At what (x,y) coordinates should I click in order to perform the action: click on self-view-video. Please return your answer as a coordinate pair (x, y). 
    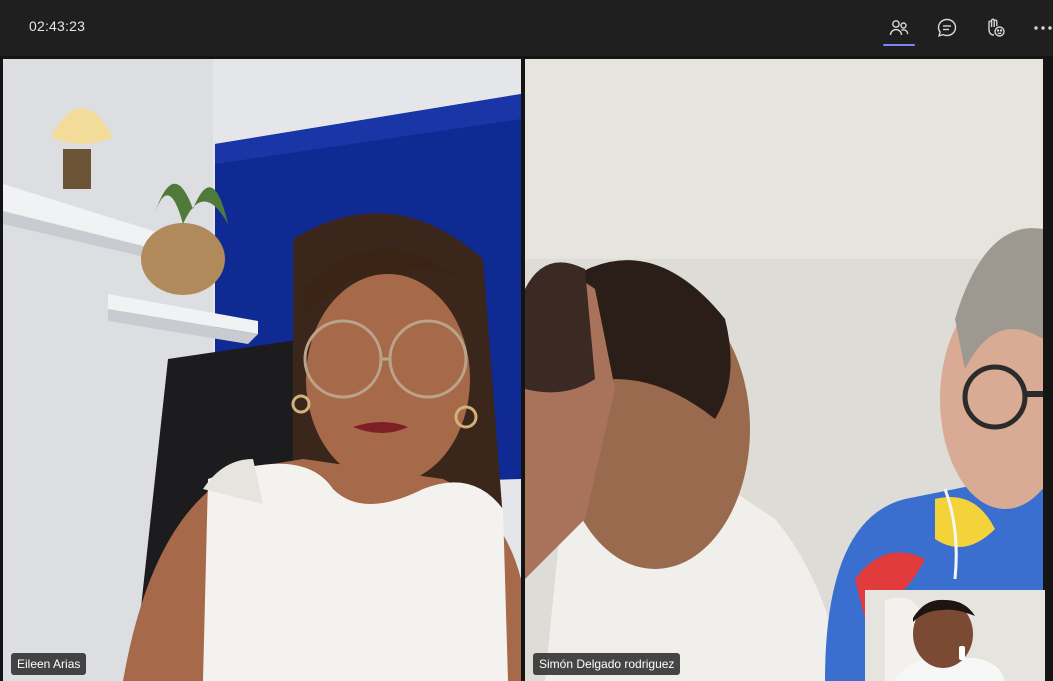
    Looking at the image, I should click on (955, 635).